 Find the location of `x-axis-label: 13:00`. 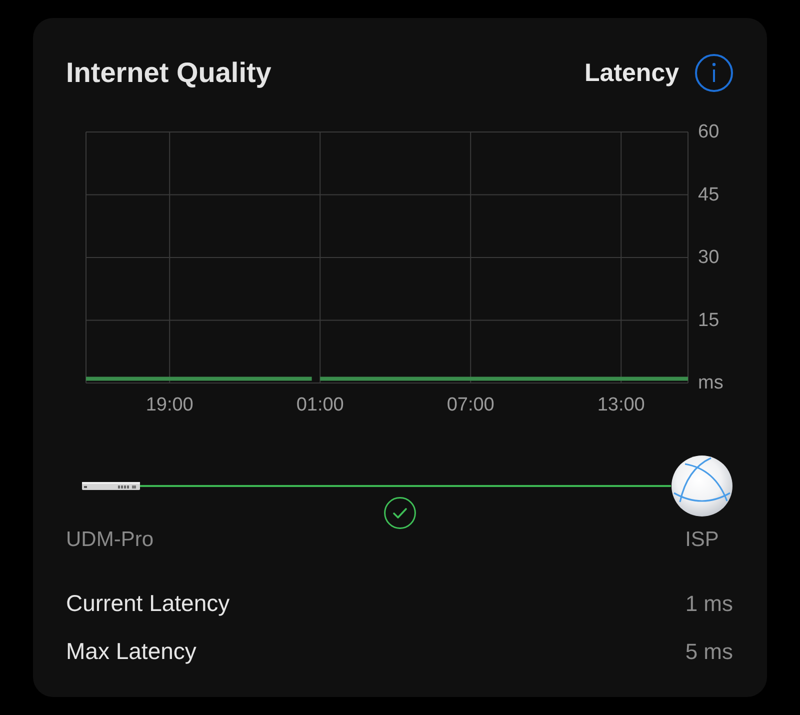

x-axis-label: 13:00 is located at coordinates (621, 405).